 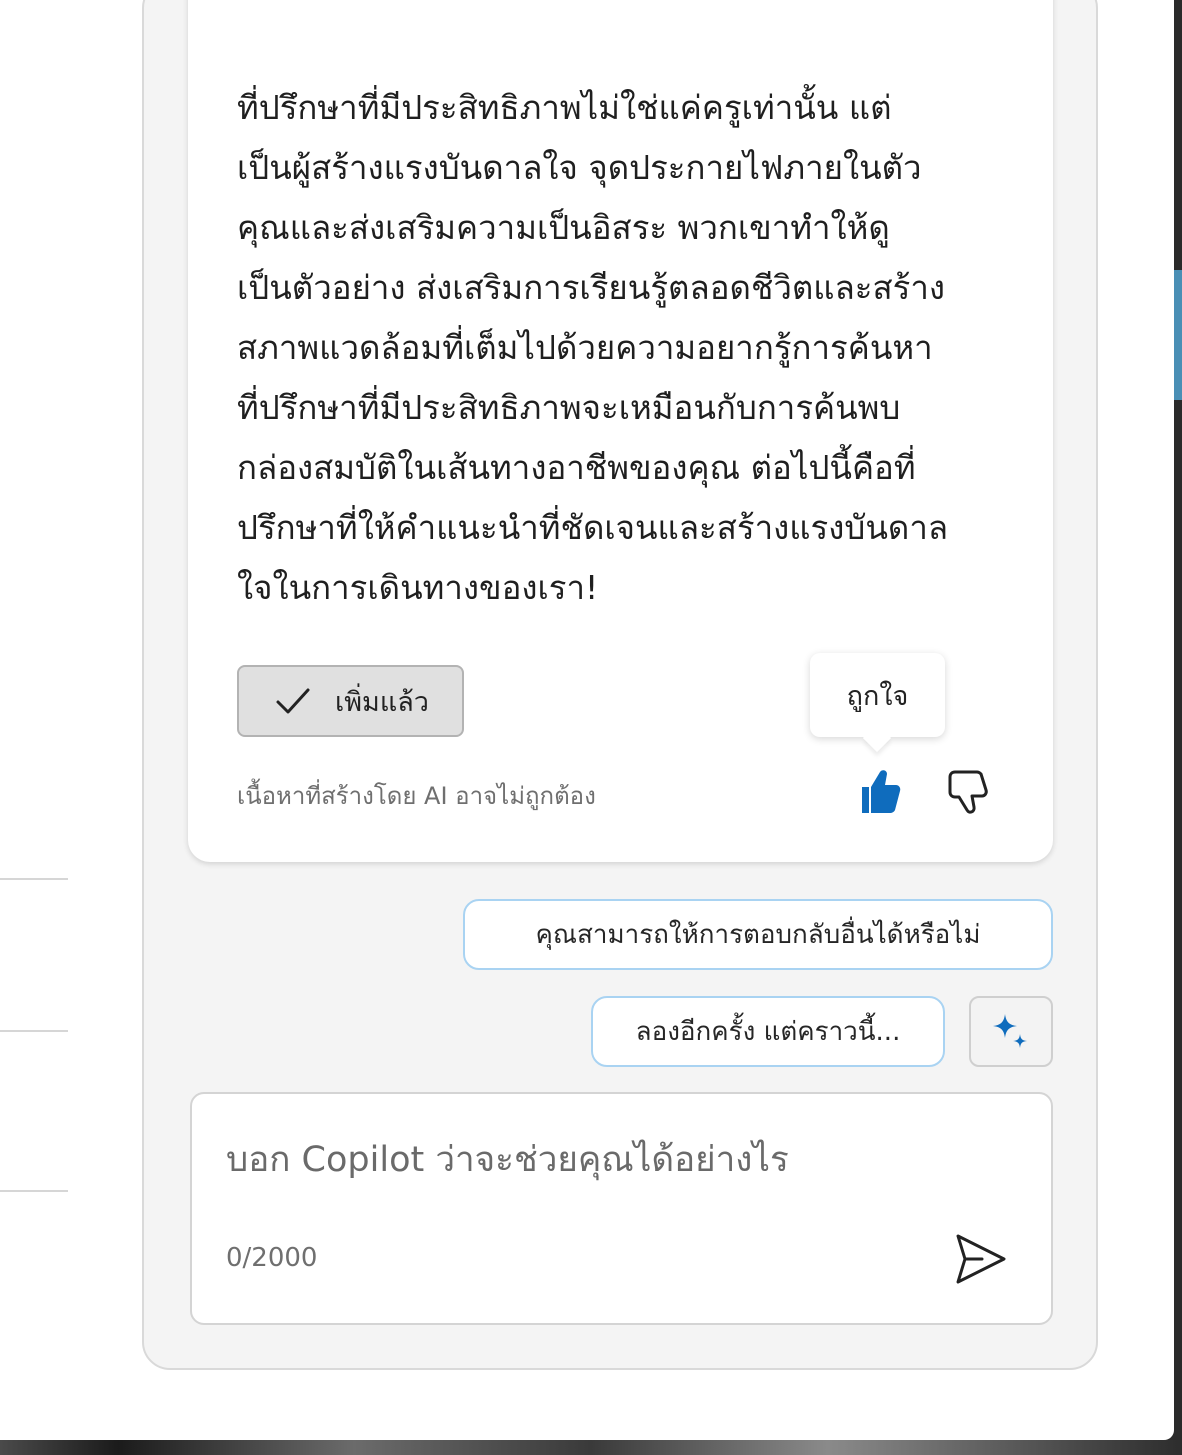 I want to click on sparkle-button, so click(x=1011, y=1031).